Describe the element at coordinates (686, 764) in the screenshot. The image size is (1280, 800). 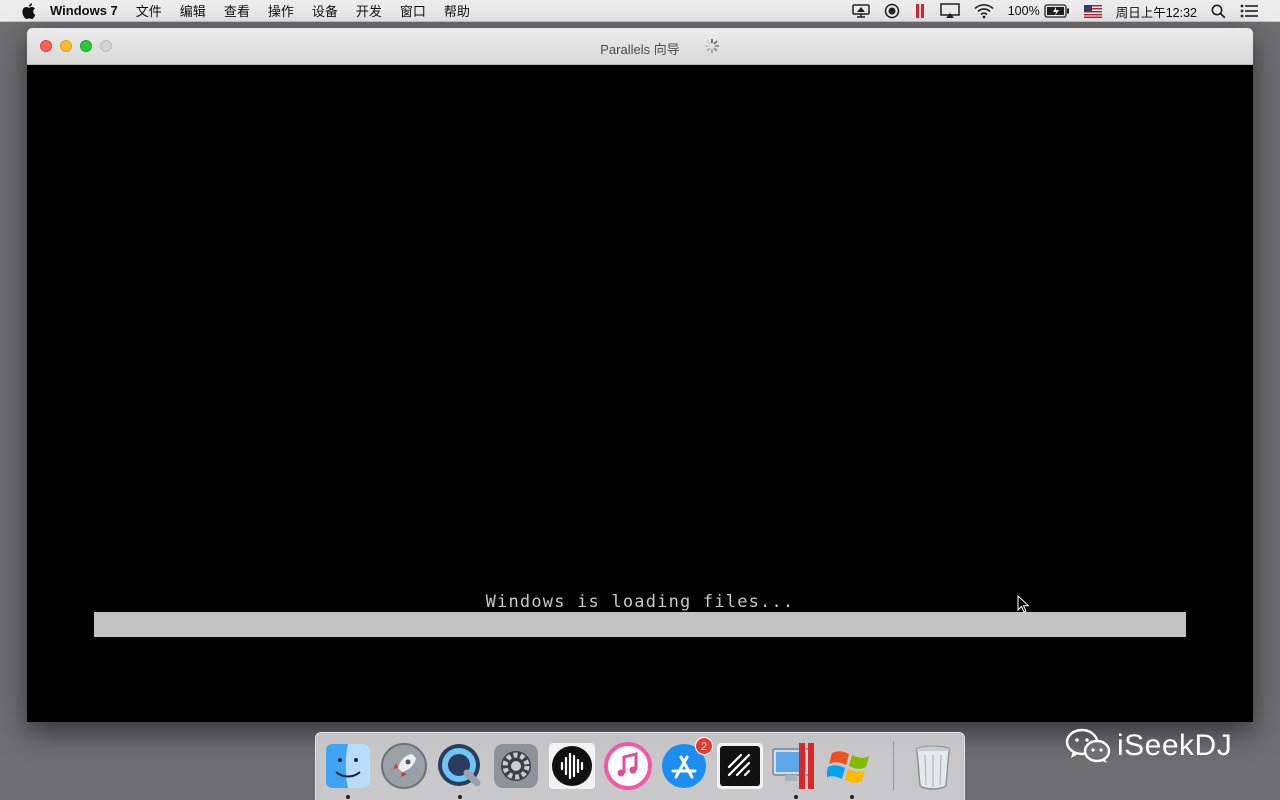
I see `dock-app-store: 2` at that location.